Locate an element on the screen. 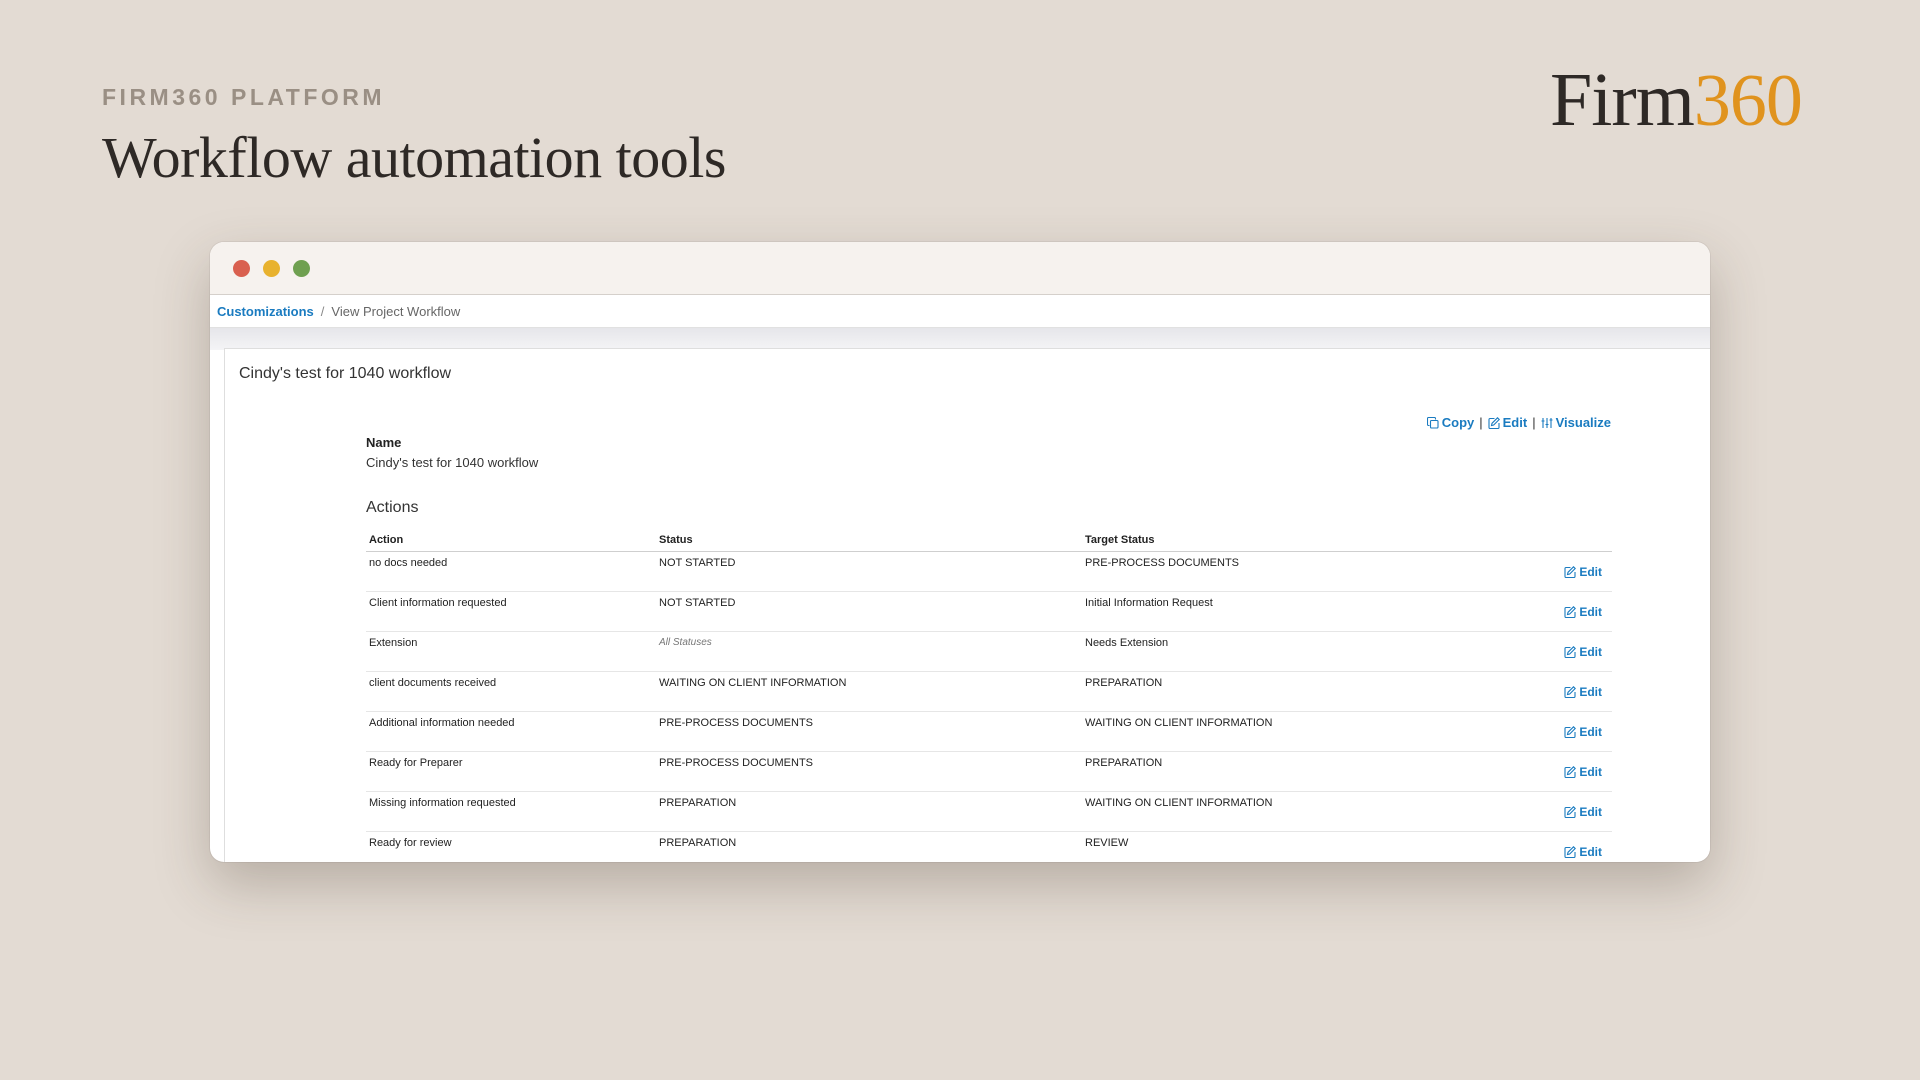  table-row: Ready for review PREPARATION REVIEW Edit is located at coordinates (989, 846).